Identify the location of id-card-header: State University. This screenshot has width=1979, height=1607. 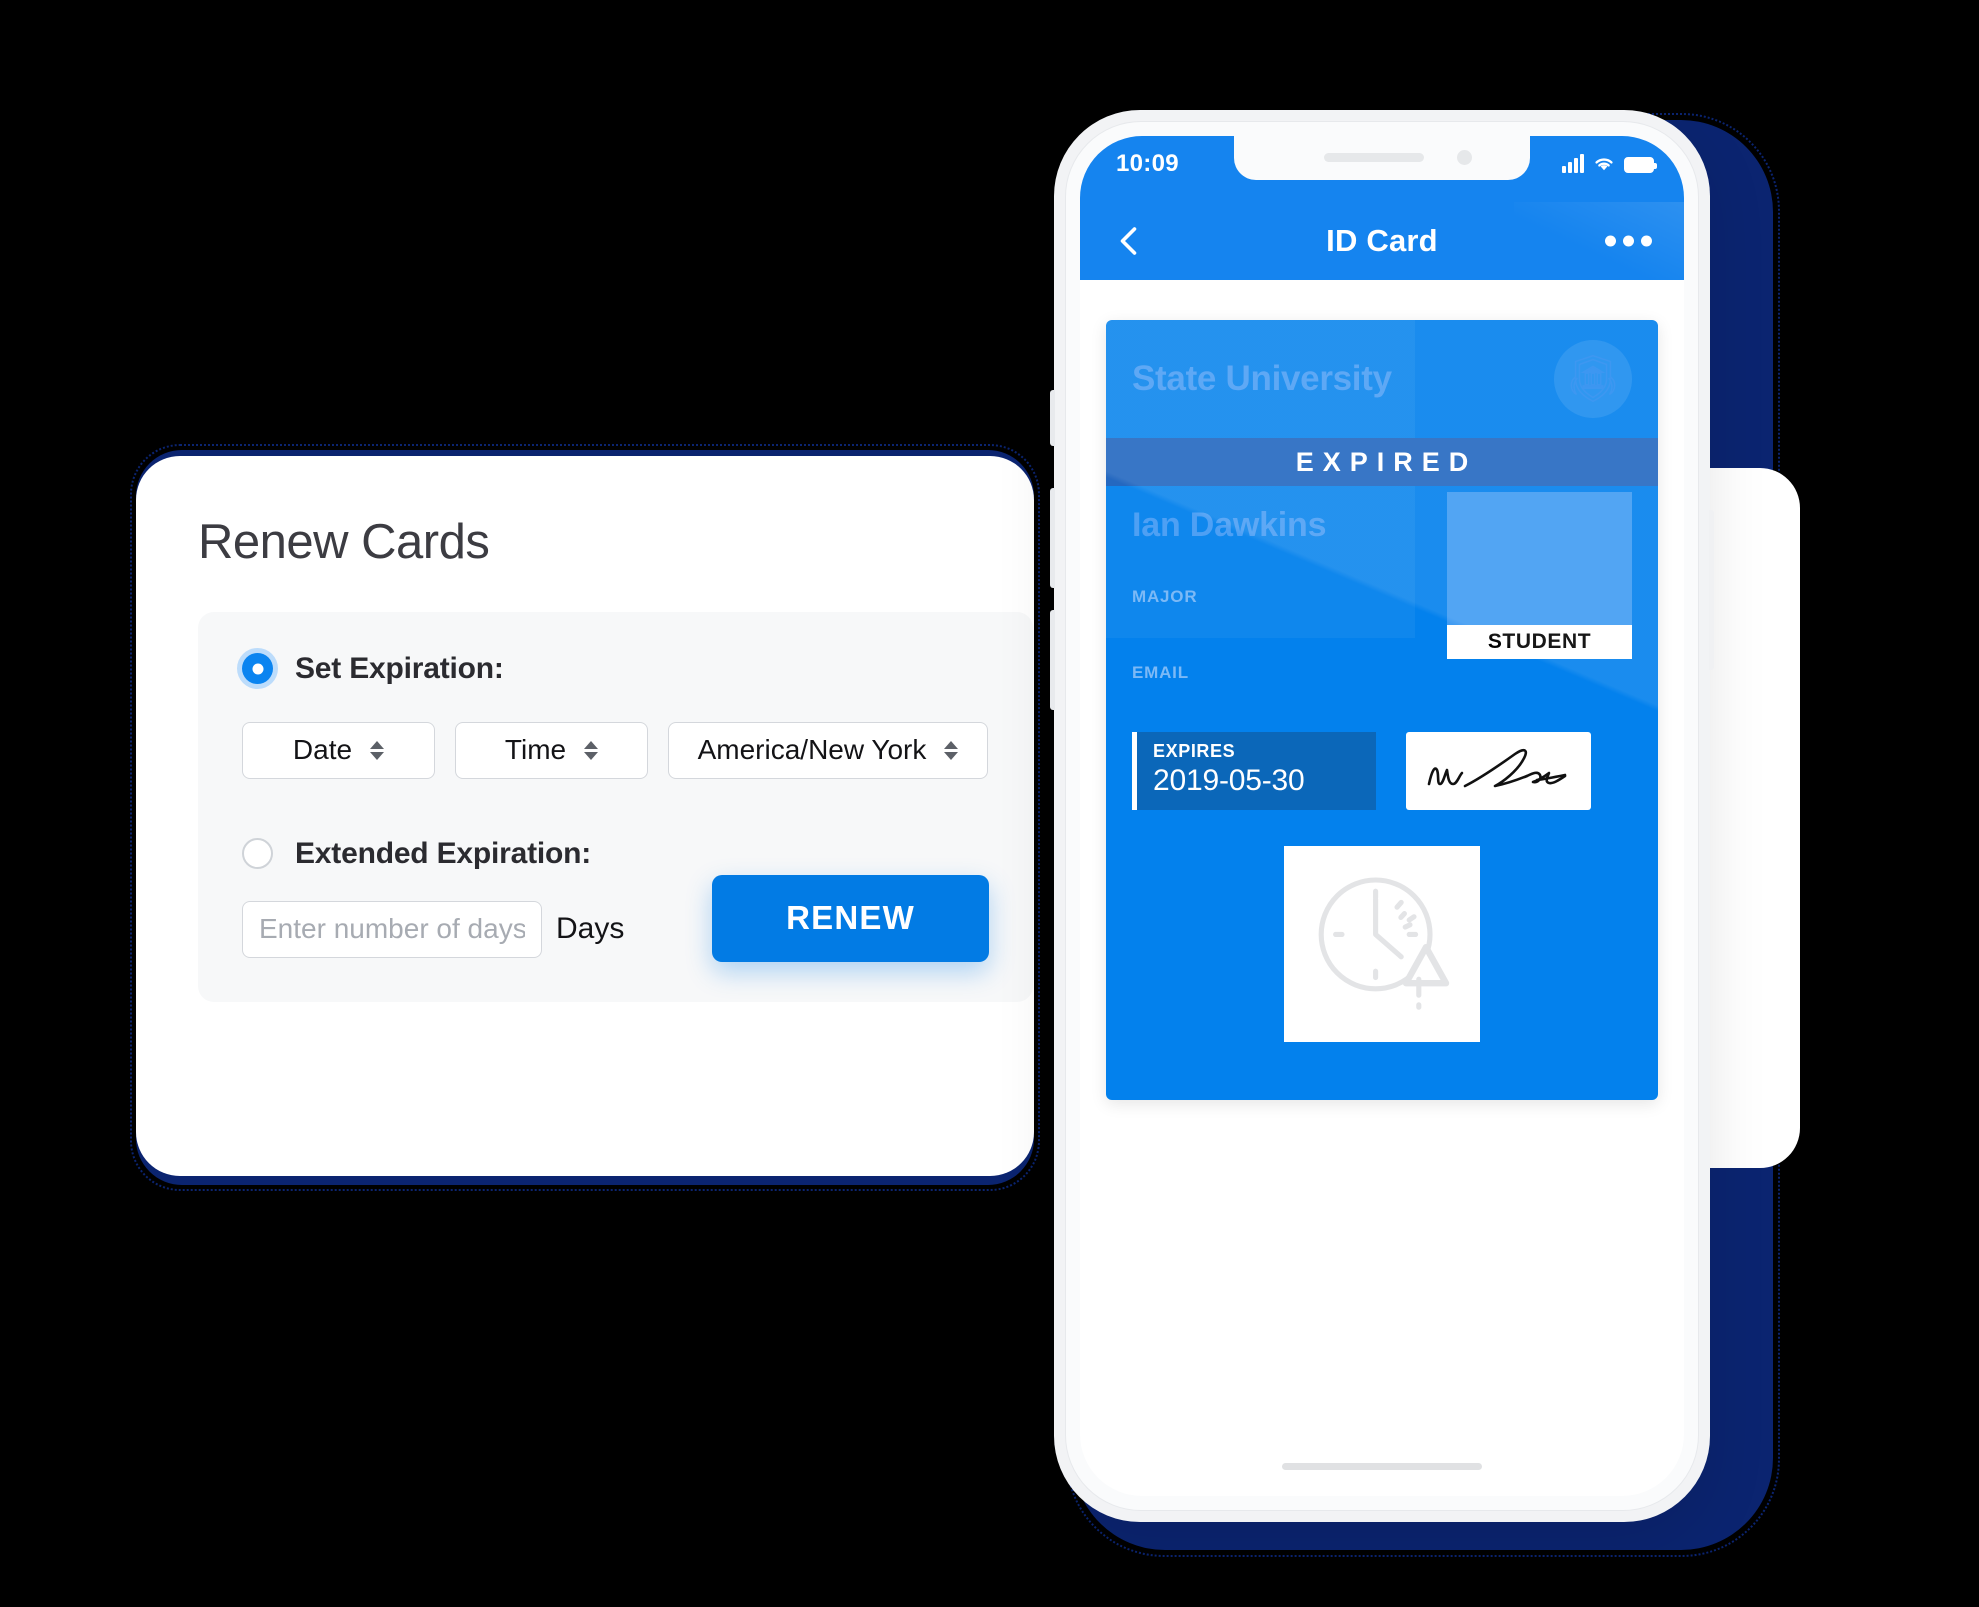
(1382, 379).